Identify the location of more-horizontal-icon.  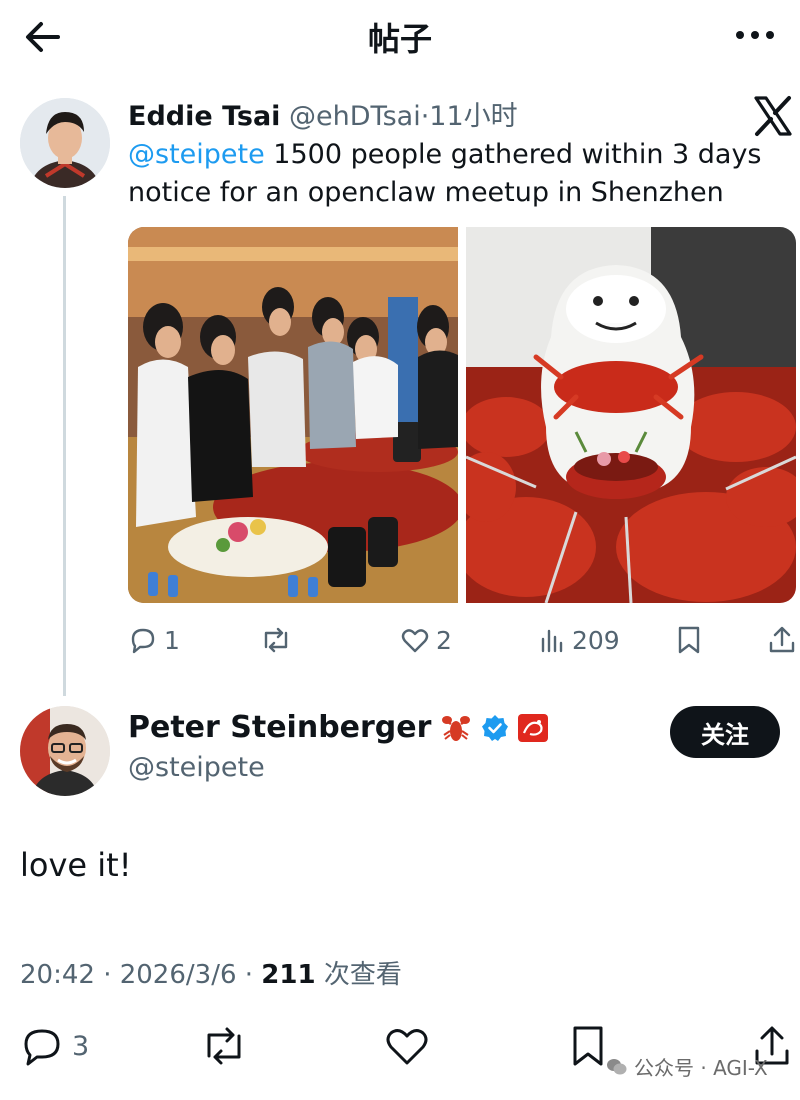
(755, 35).